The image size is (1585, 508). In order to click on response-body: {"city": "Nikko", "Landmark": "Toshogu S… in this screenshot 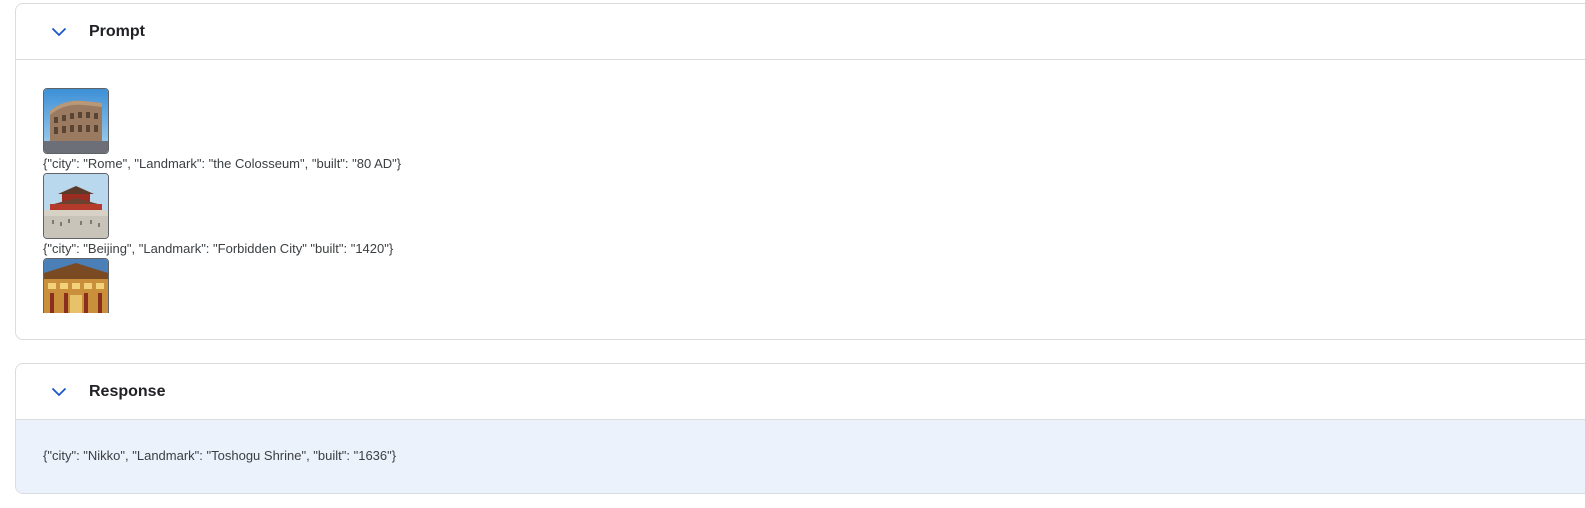, I will do `click(800, 456)`.